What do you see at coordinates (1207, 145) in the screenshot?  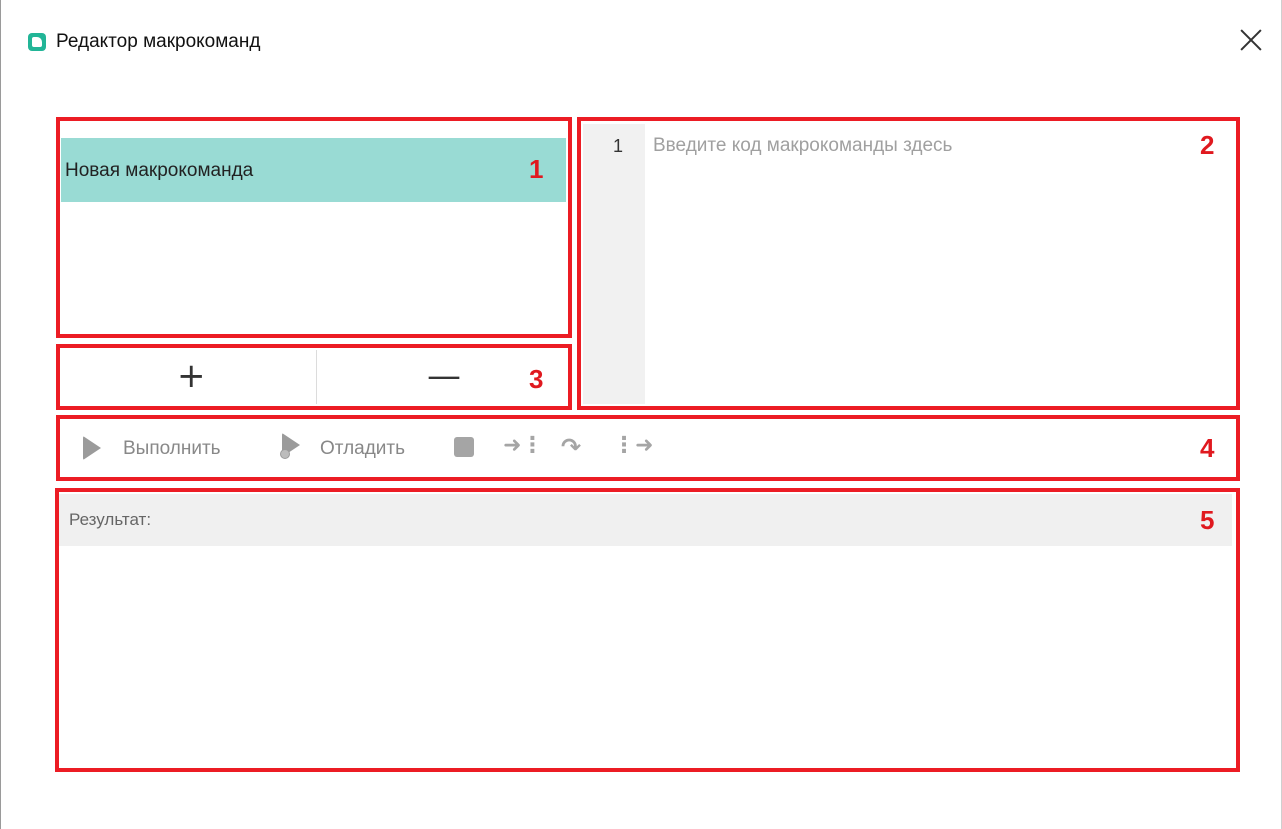 I see `annotation-number-2: 2` at bounding box center [1207, 145].